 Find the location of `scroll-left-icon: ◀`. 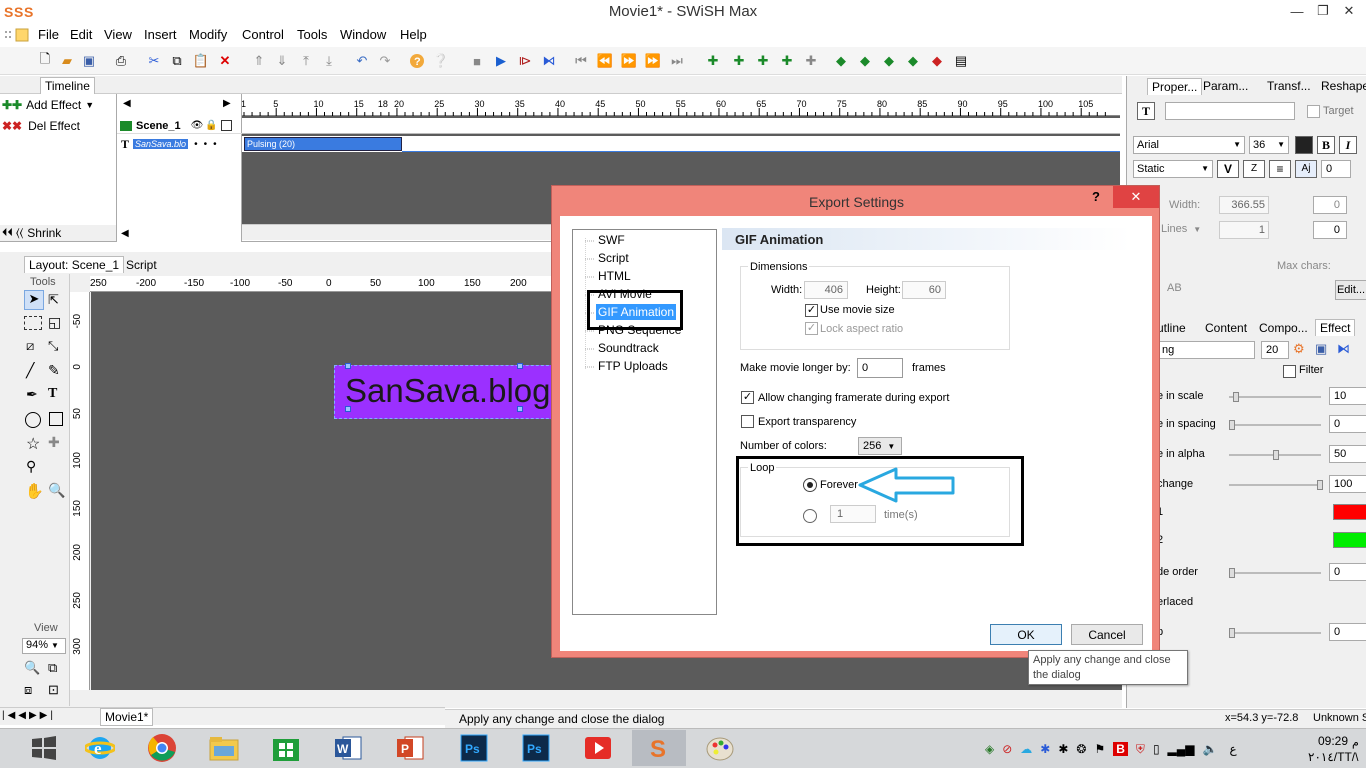

scroll-left-icon: ◀ is located at coordinates (127, 103).